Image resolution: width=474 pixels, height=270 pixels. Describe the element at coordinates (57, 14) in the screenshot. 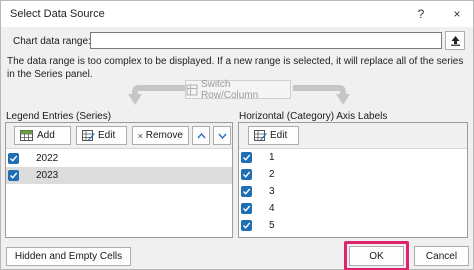

I see `dialog-title: Select Data Source` at that location.